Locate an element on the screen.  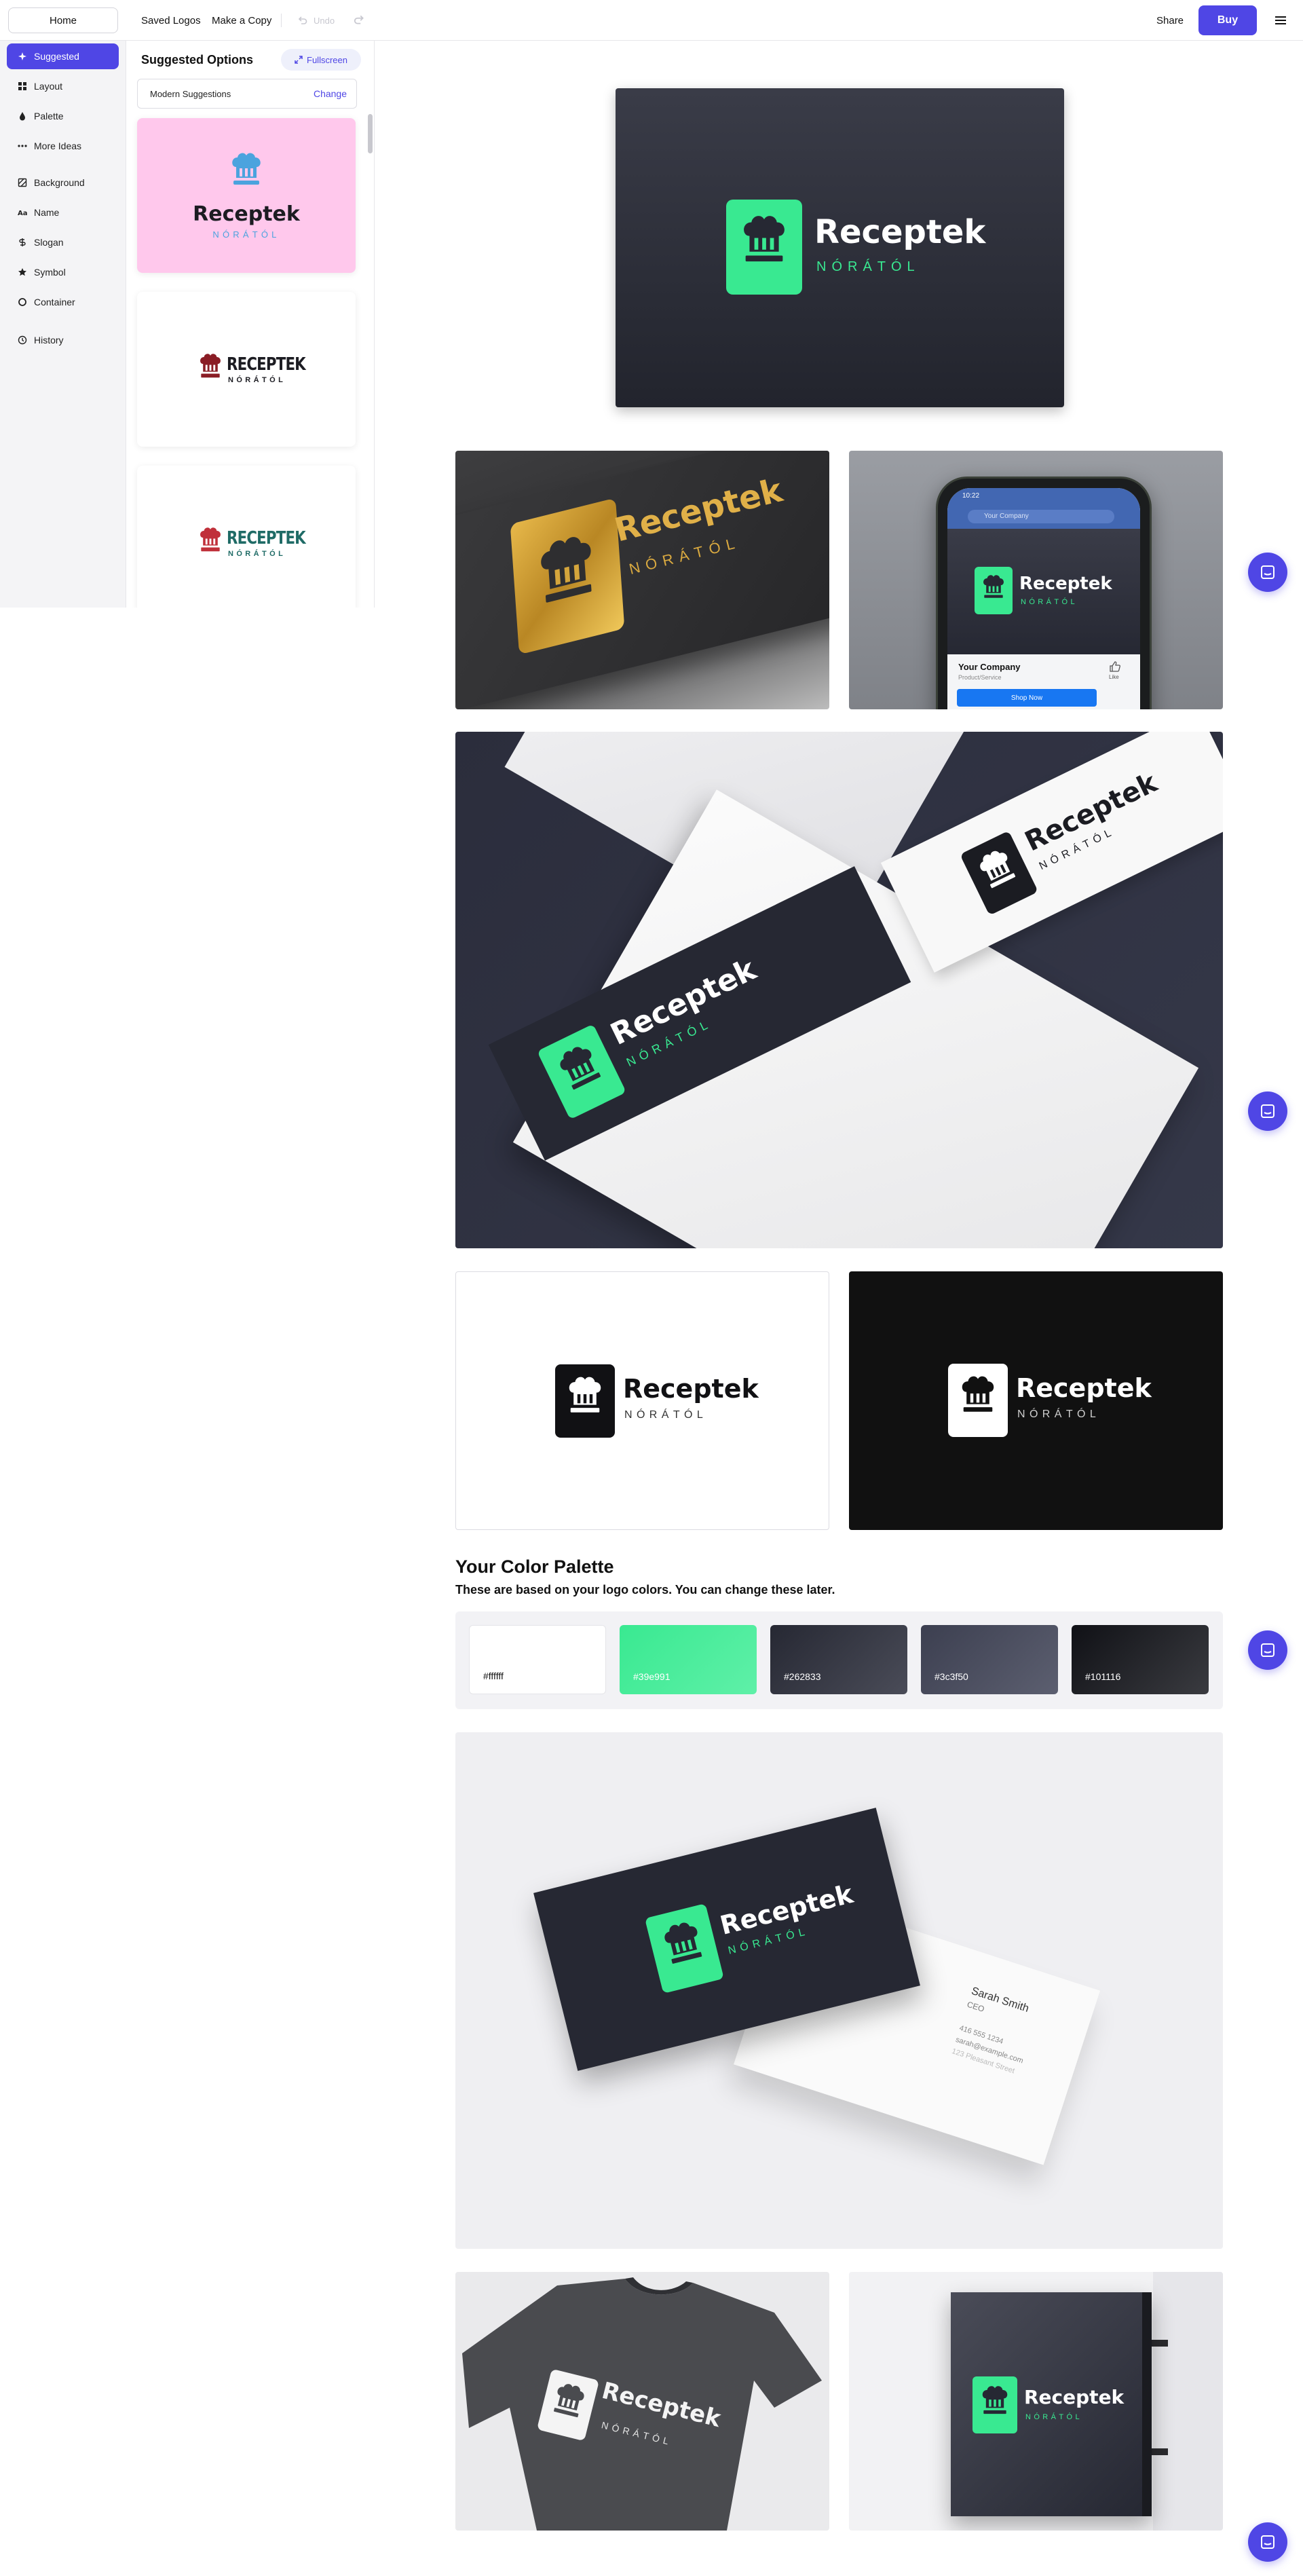
fullscreen-button: Fullscreen is located at coordinates (321, 60).